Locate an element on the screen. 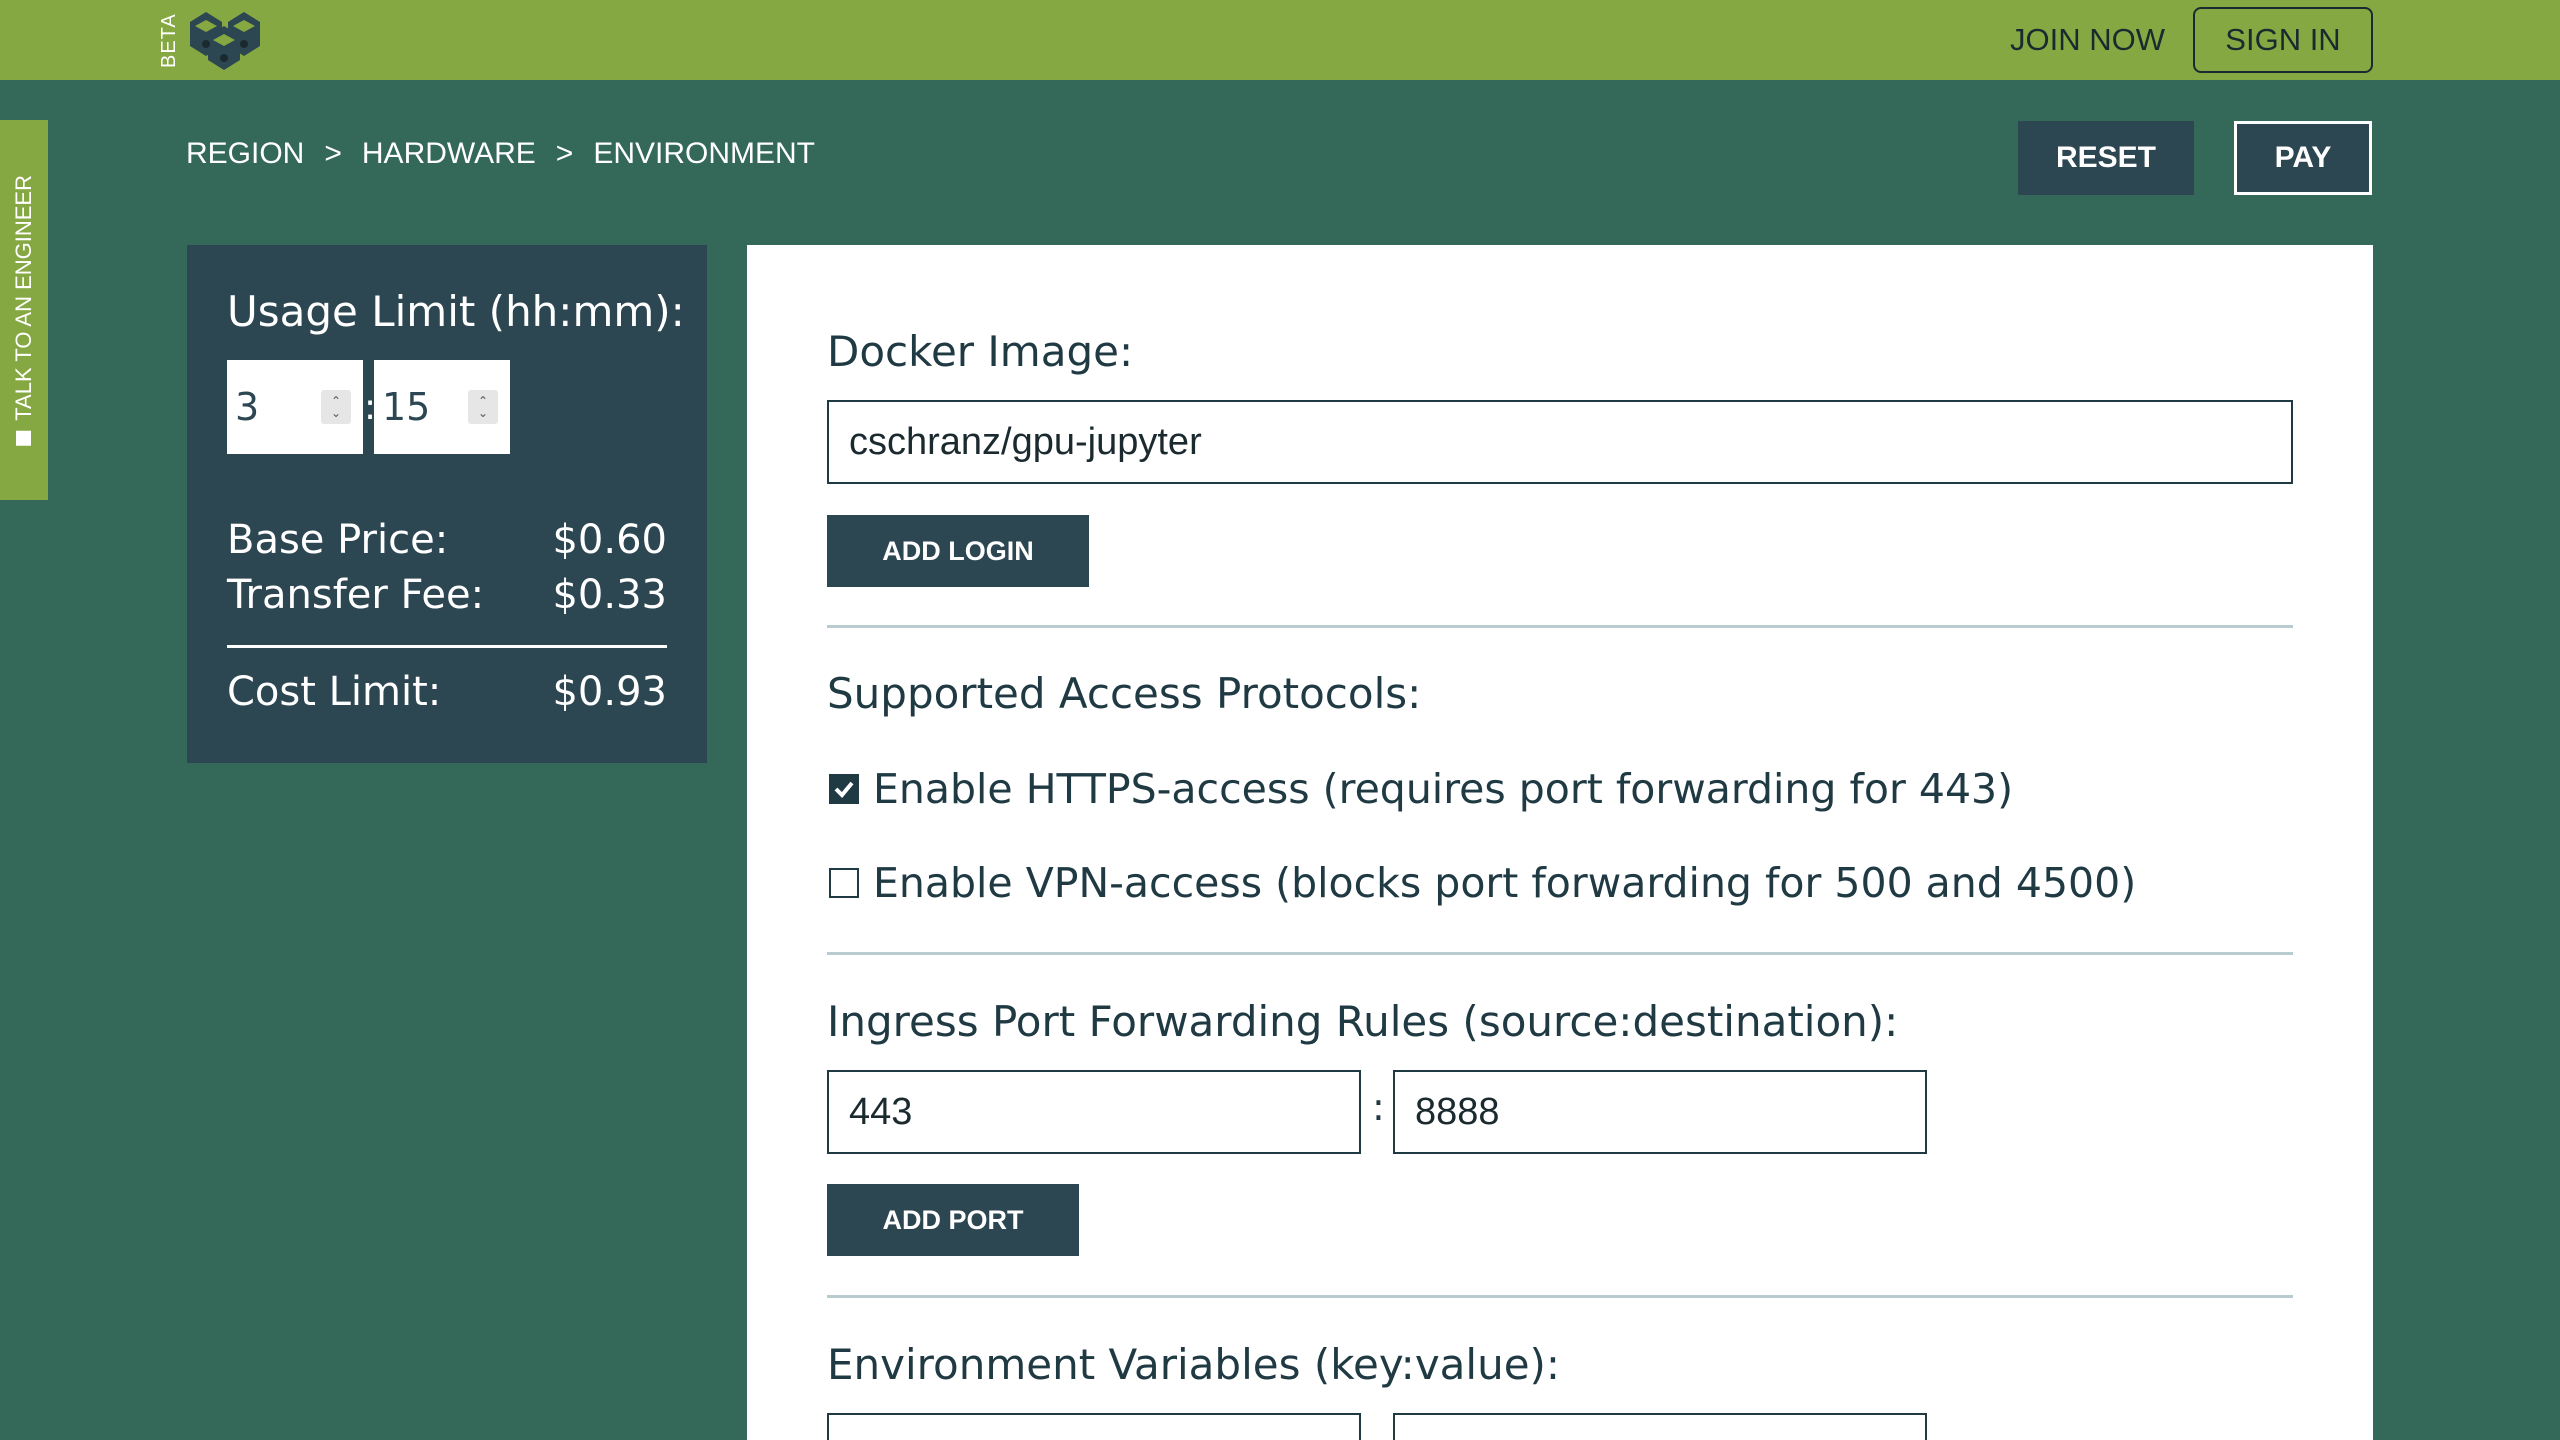  base-price-label: Base Price: is located at coordinates (338, 540).